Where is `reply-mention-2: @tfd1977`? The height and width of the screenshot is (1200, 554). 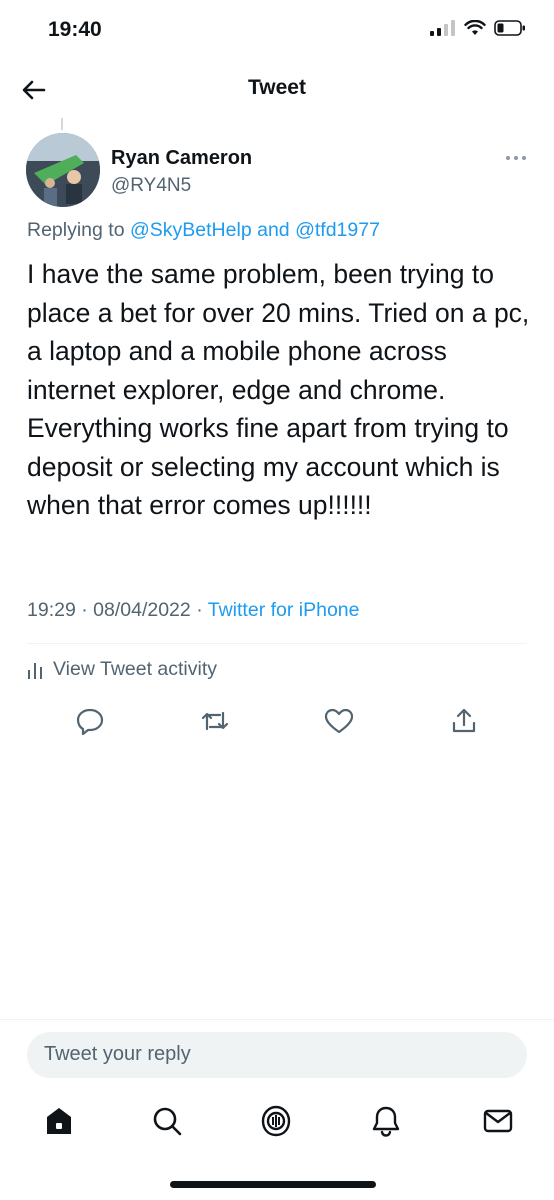
reply-mention-2: @tfd1977 is located at coordinates (337, 230).